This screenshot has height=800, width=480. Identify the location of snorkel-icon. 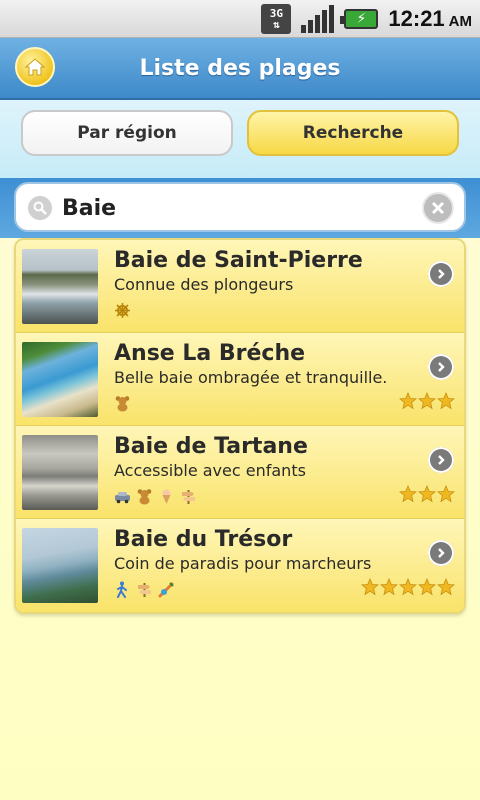
(166, 590).